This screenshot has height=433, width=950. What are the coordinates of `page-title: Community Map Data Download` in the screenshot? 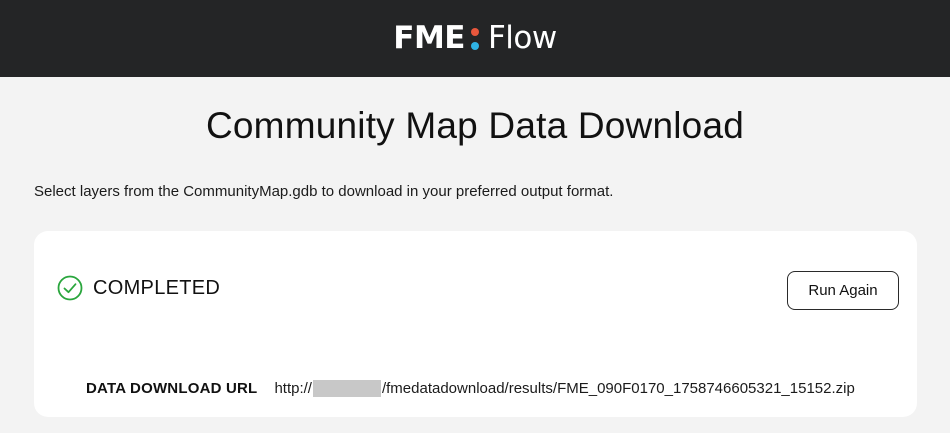 It's located at (474, 125).